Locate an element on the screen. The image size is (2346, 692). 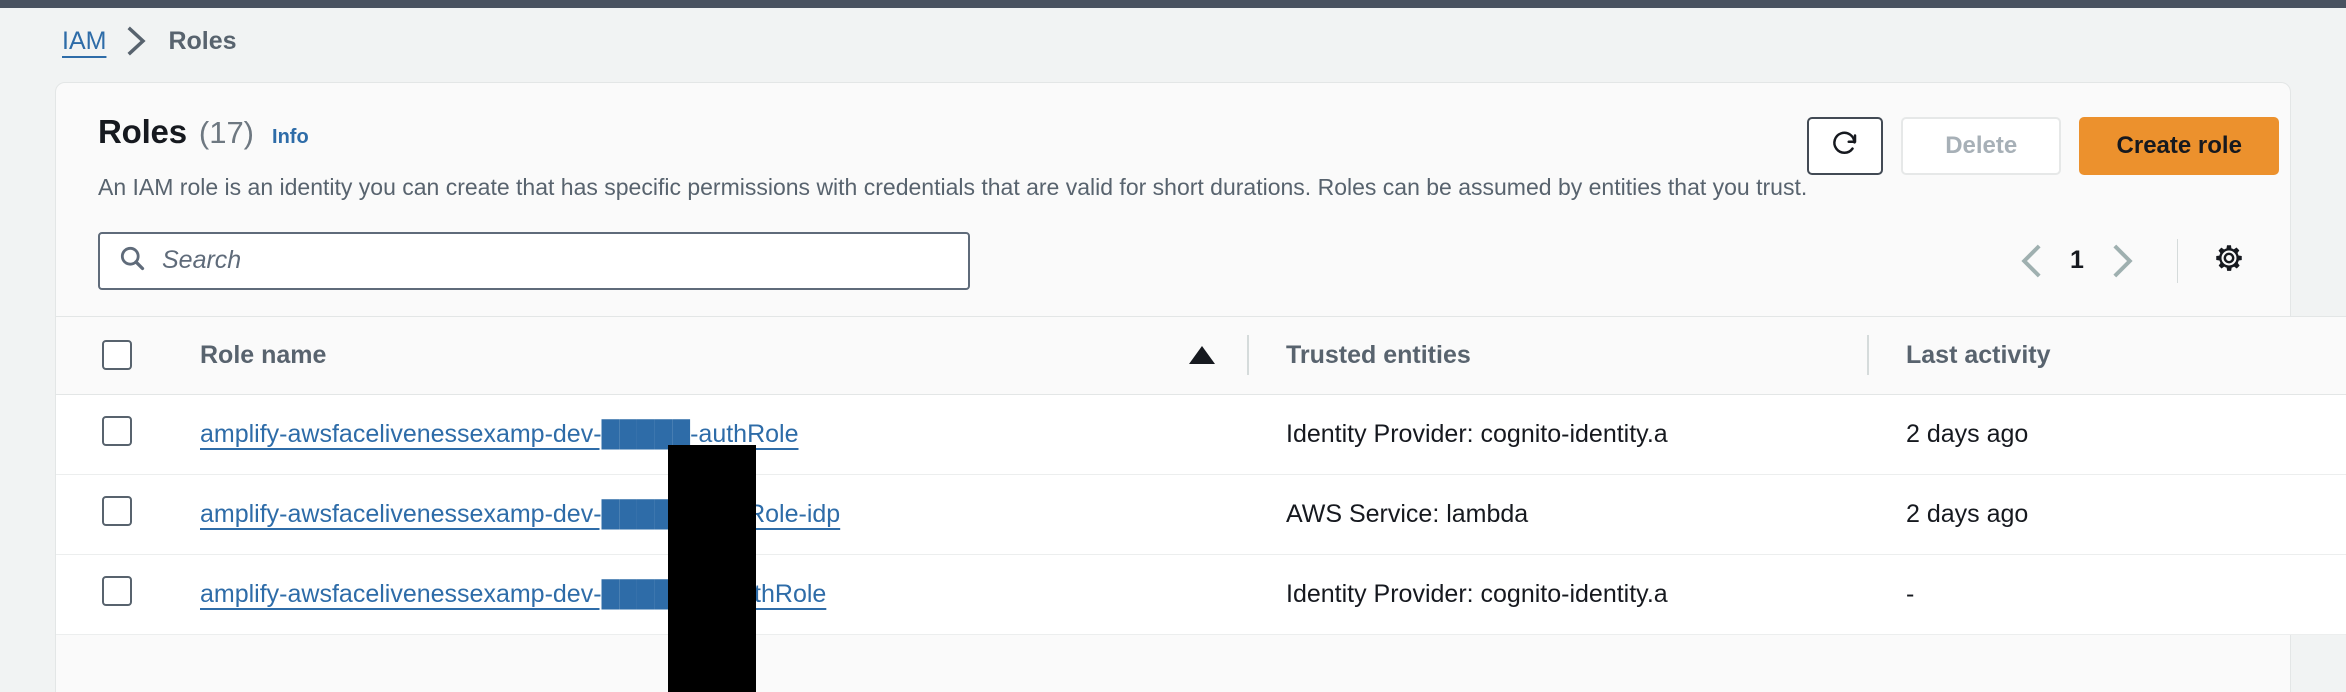
refresh-button is located at coordinates (1845, 146).